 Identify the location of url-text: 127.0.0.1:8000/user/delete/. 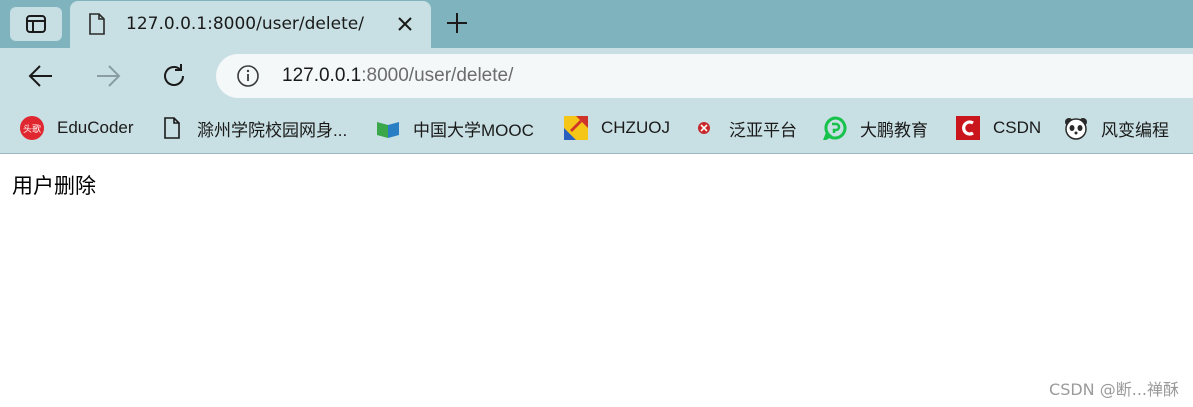
(397, 76).